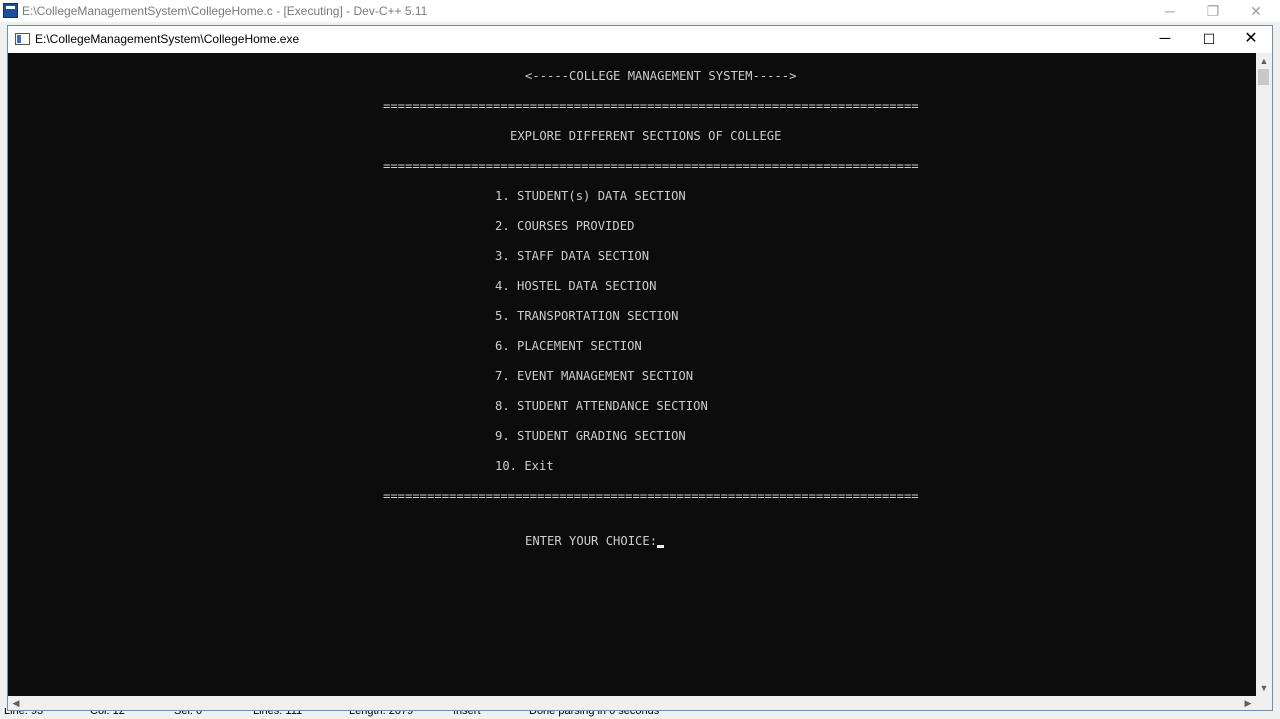 This screenshot has width=1280, height=719. I want to click on menu-item-9: 9. STUDENT GRADING SECTION, so click(590, 436).